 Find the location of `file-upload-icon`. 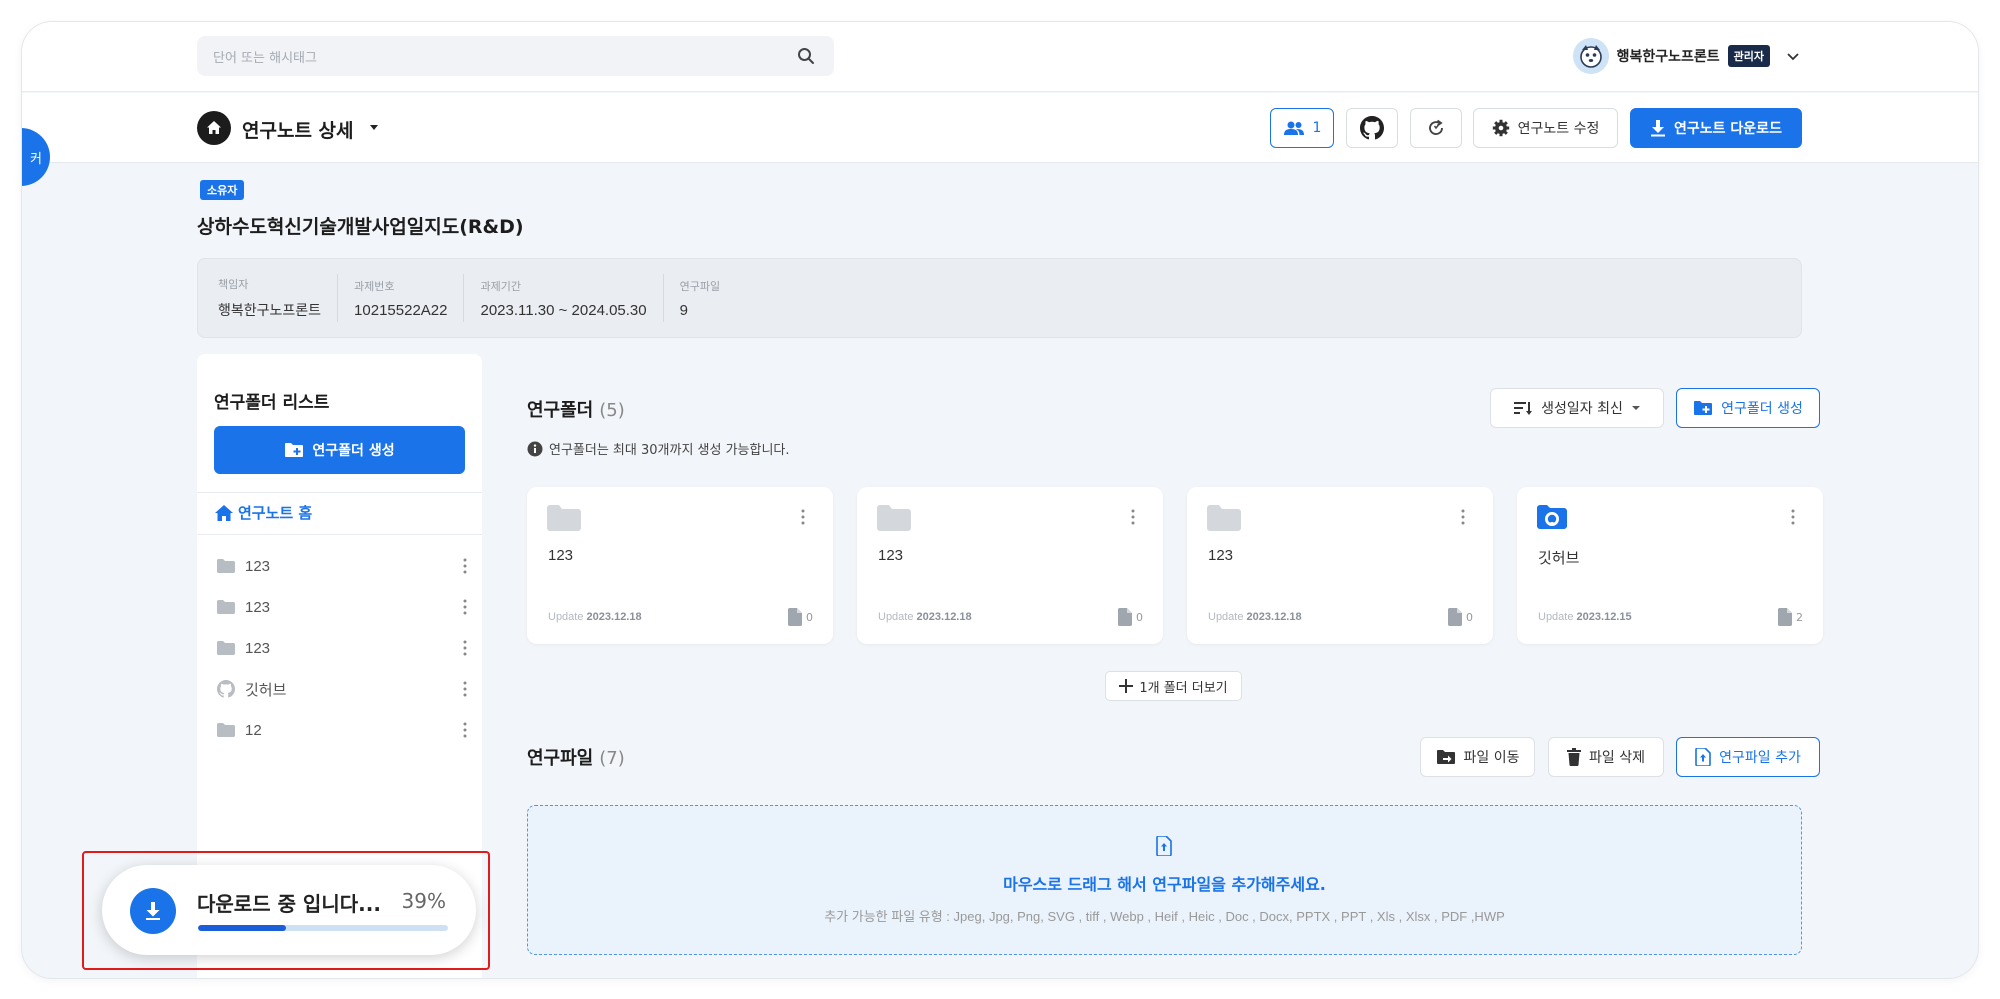

file-upload-icon is located at coordinates (1164, 846).